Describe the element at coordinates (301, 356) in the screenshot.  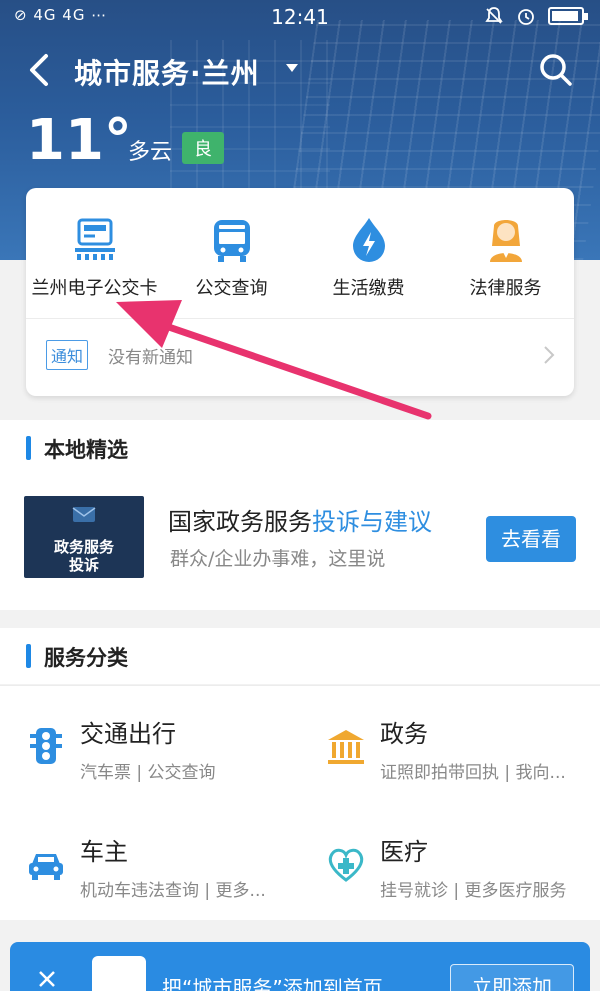
I see `notice-row: 通知 没有新通知` at that location.